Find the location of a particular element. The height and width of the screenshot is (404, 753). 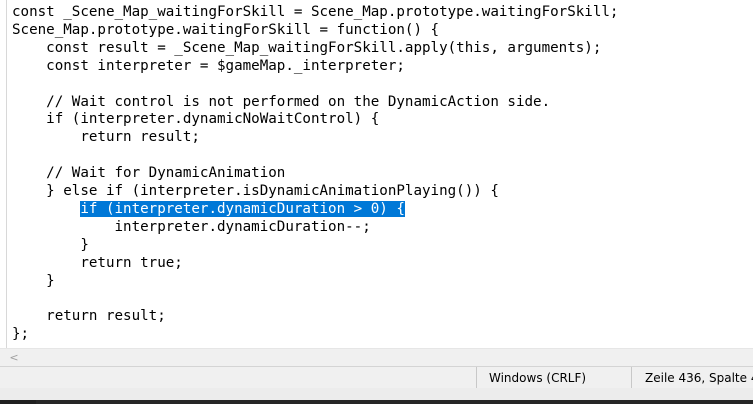

code-text: }; is located at coordinates (20, 334).